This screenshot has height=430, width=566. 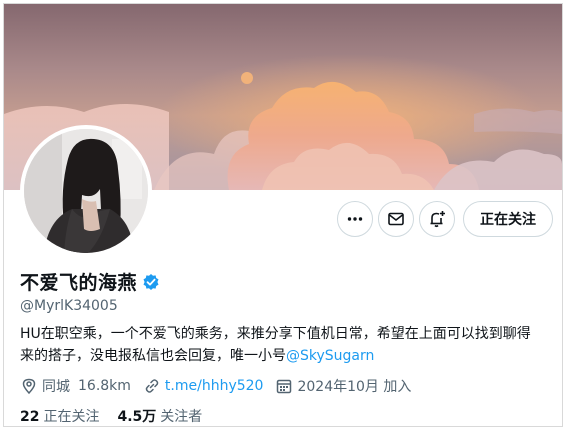 I want to click on website-link: t.me/hhhy520, so click(x=214, y=386).